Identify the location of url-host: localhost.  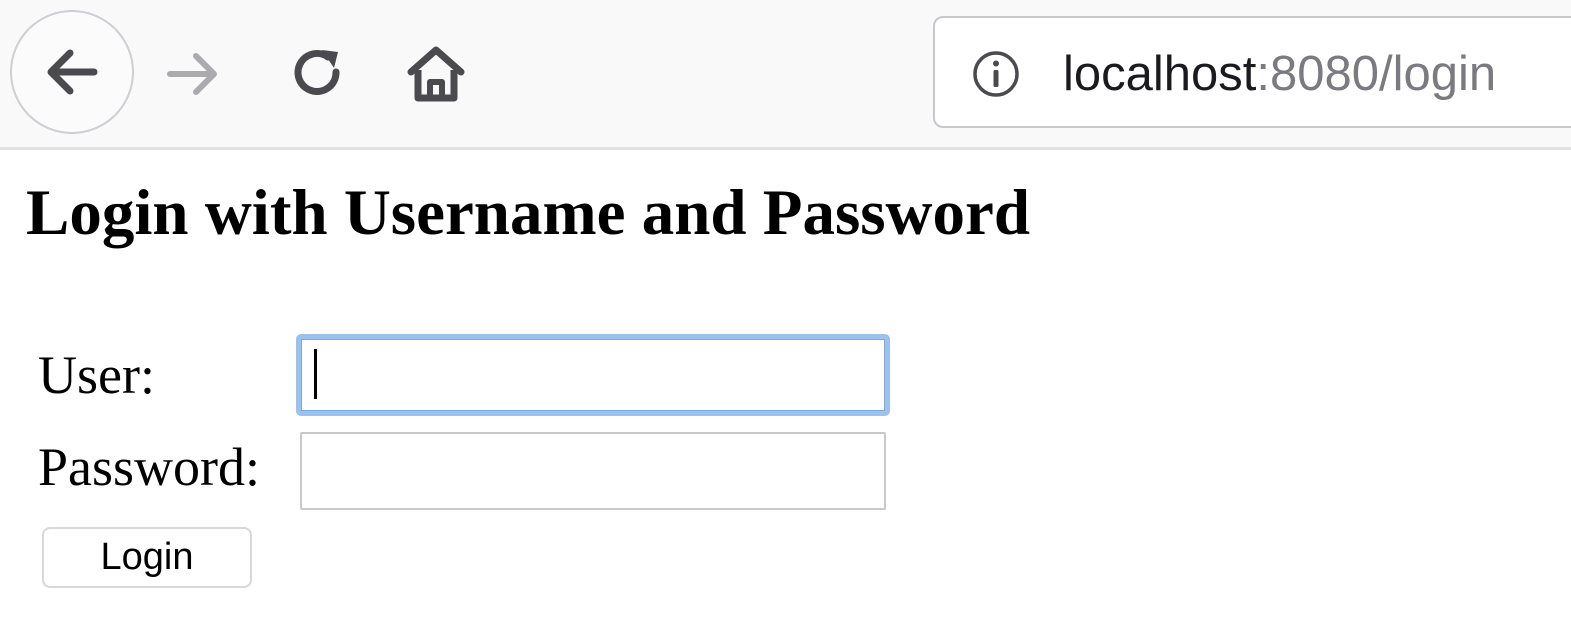
(1160, 74).